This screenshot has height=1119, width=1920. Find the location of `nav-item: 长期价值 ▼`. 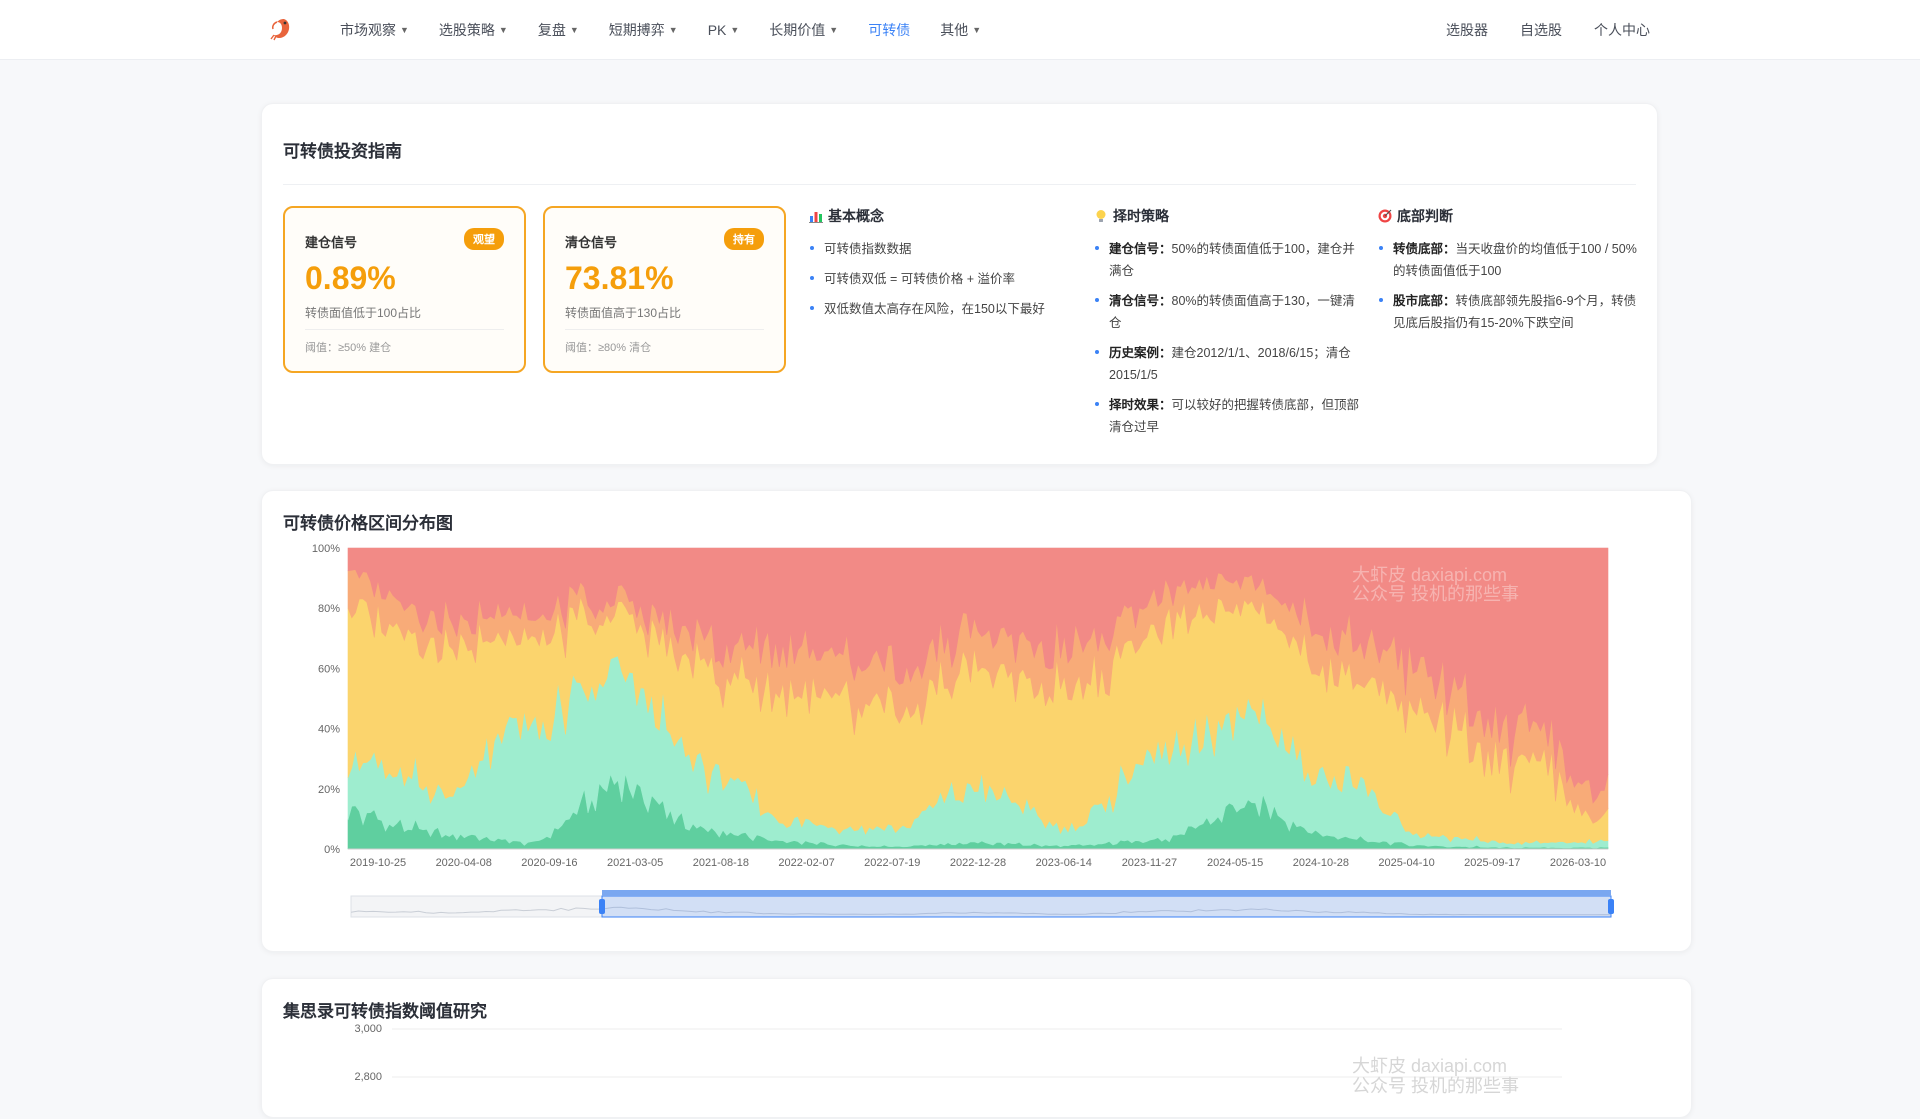

nav-item: 长期价值 ▼ is located at coordinates (803, 30).